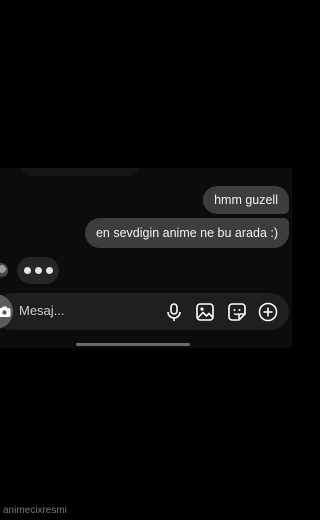 Image resolution: width=320 pixels, height=520 pixels. I want to click on previous-message-edge, so click(80, 172).